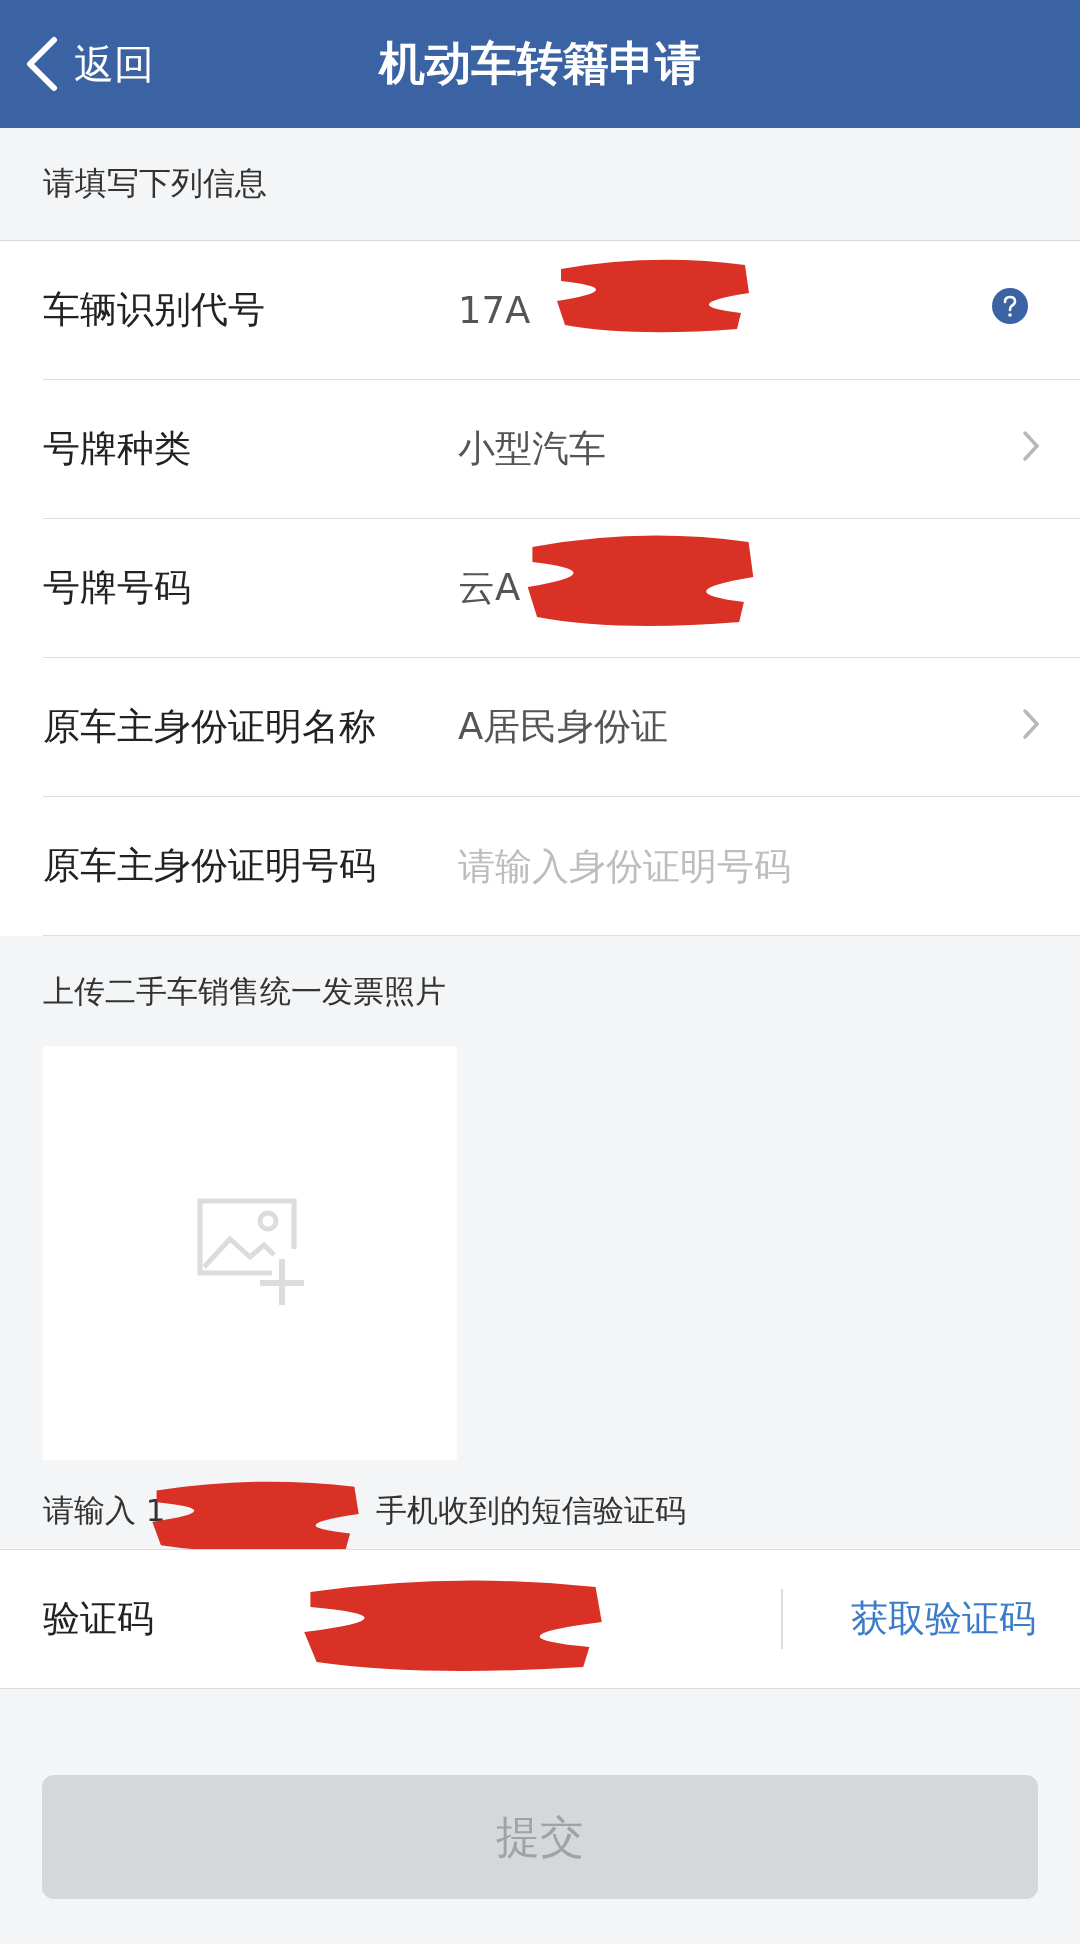  I want to click on help-icon, so click(1010, 305).